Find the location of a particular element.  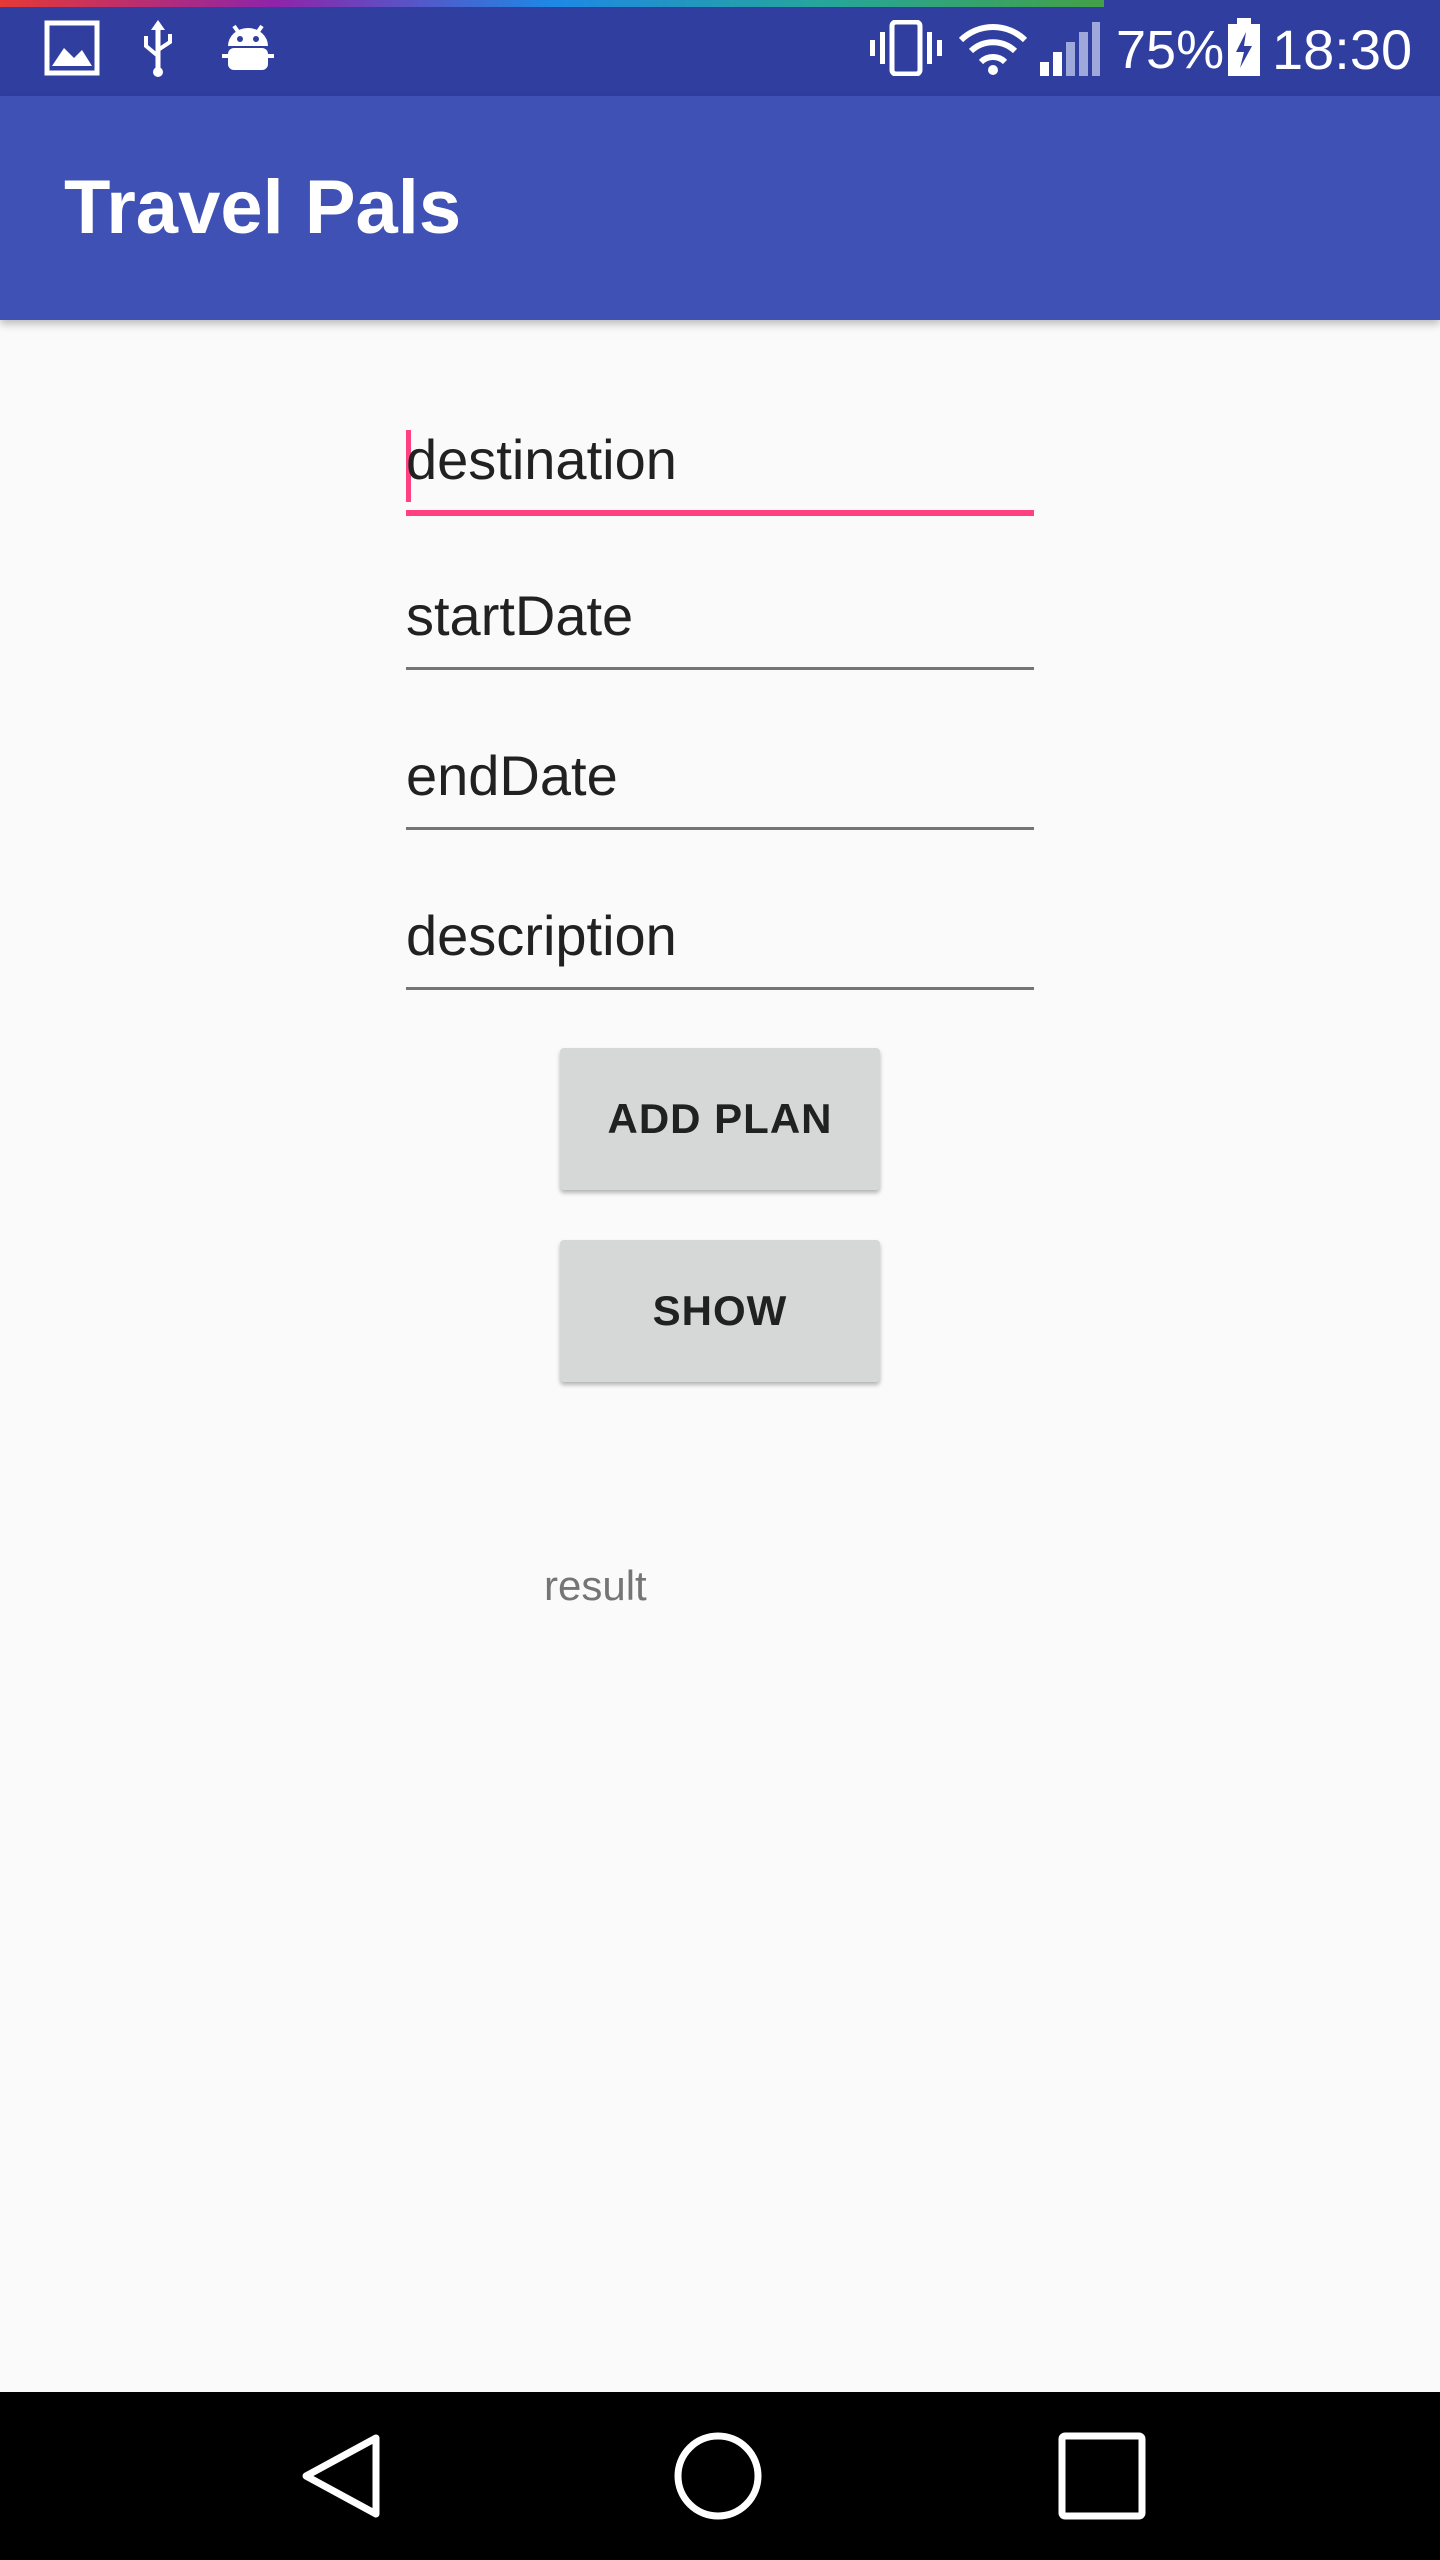

start-date-field-text: startDate is located at coordinates (520, 615).